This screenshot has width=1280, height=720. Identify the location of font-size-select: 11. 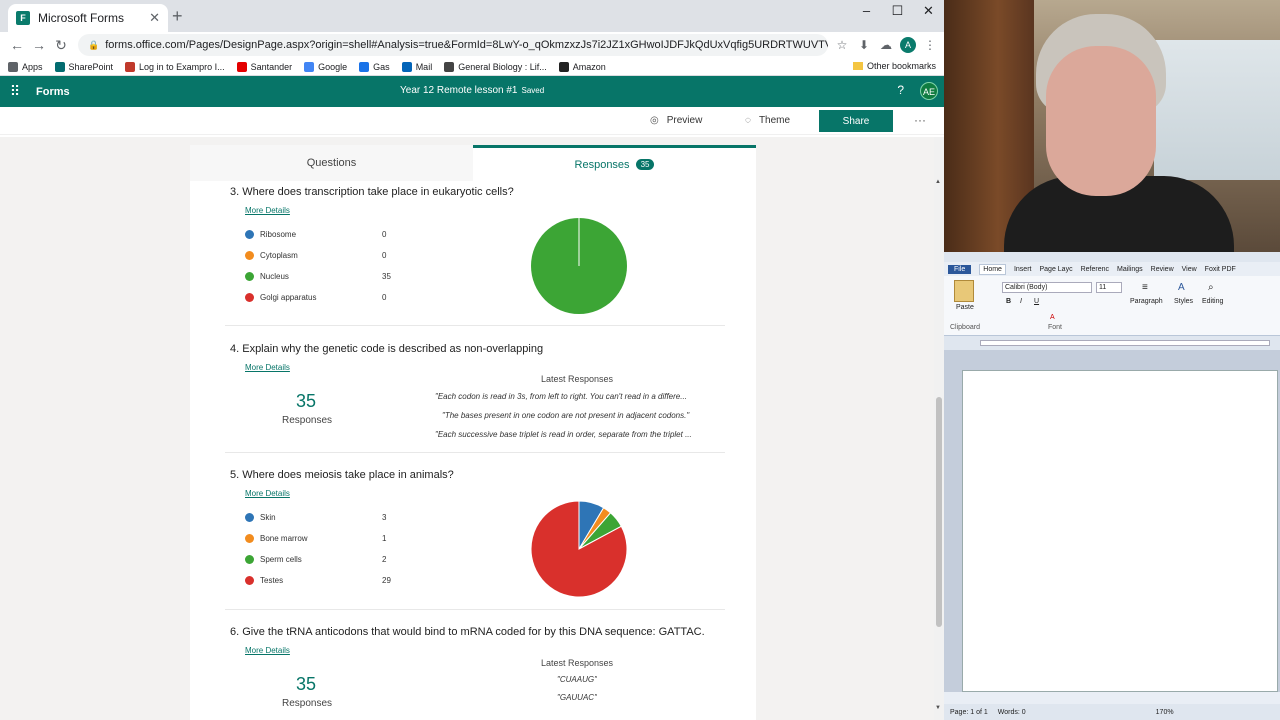
(1109, 287).